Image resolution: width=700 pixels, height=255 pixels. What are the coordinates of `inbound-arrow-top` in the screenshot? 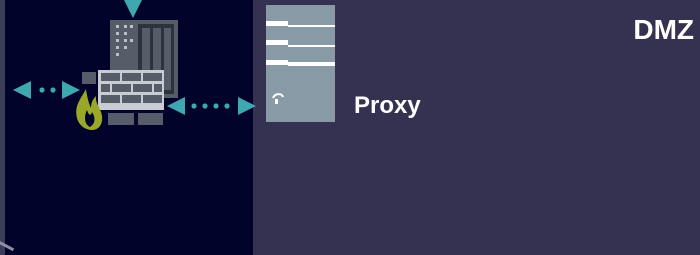 It's located at (133, 9).